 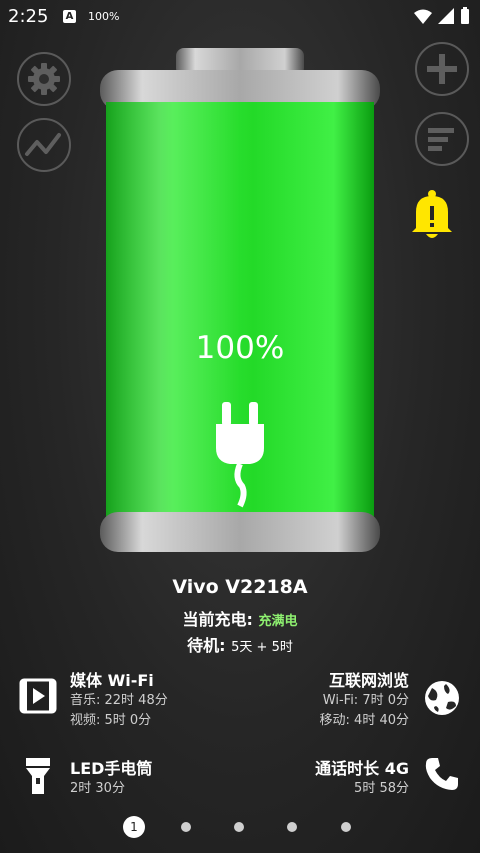 What do you see at coordinates (28, 16) in the screenshot?
I see `status-time: 2:25` at bounding box center [28, 16].